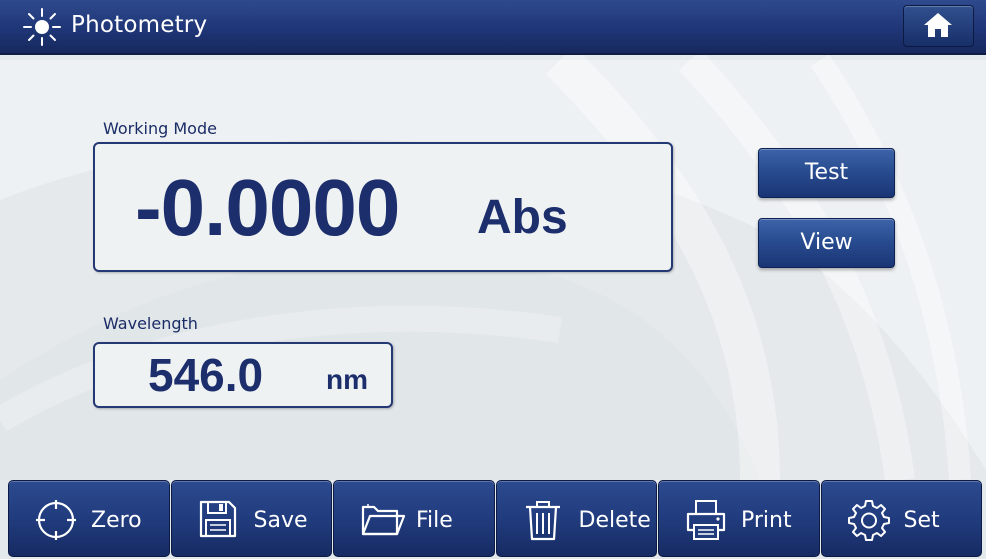 The image size is (986, 559). Describe the element at coordinates (116, 520) in the screenshot. I see `zero-label: Zero` at that location.